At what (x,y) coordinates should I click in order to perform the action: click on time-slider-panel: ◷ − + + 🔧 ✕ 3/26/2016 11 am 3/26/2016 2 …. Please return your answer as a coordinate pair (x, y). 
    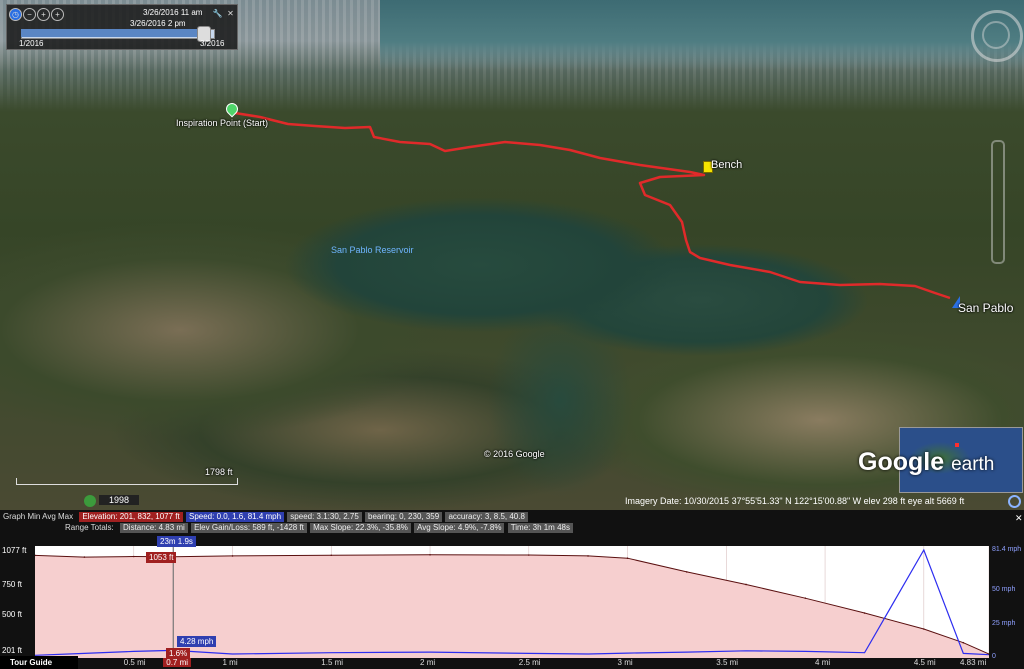
    Looking at the image, I should click on (122, 27).